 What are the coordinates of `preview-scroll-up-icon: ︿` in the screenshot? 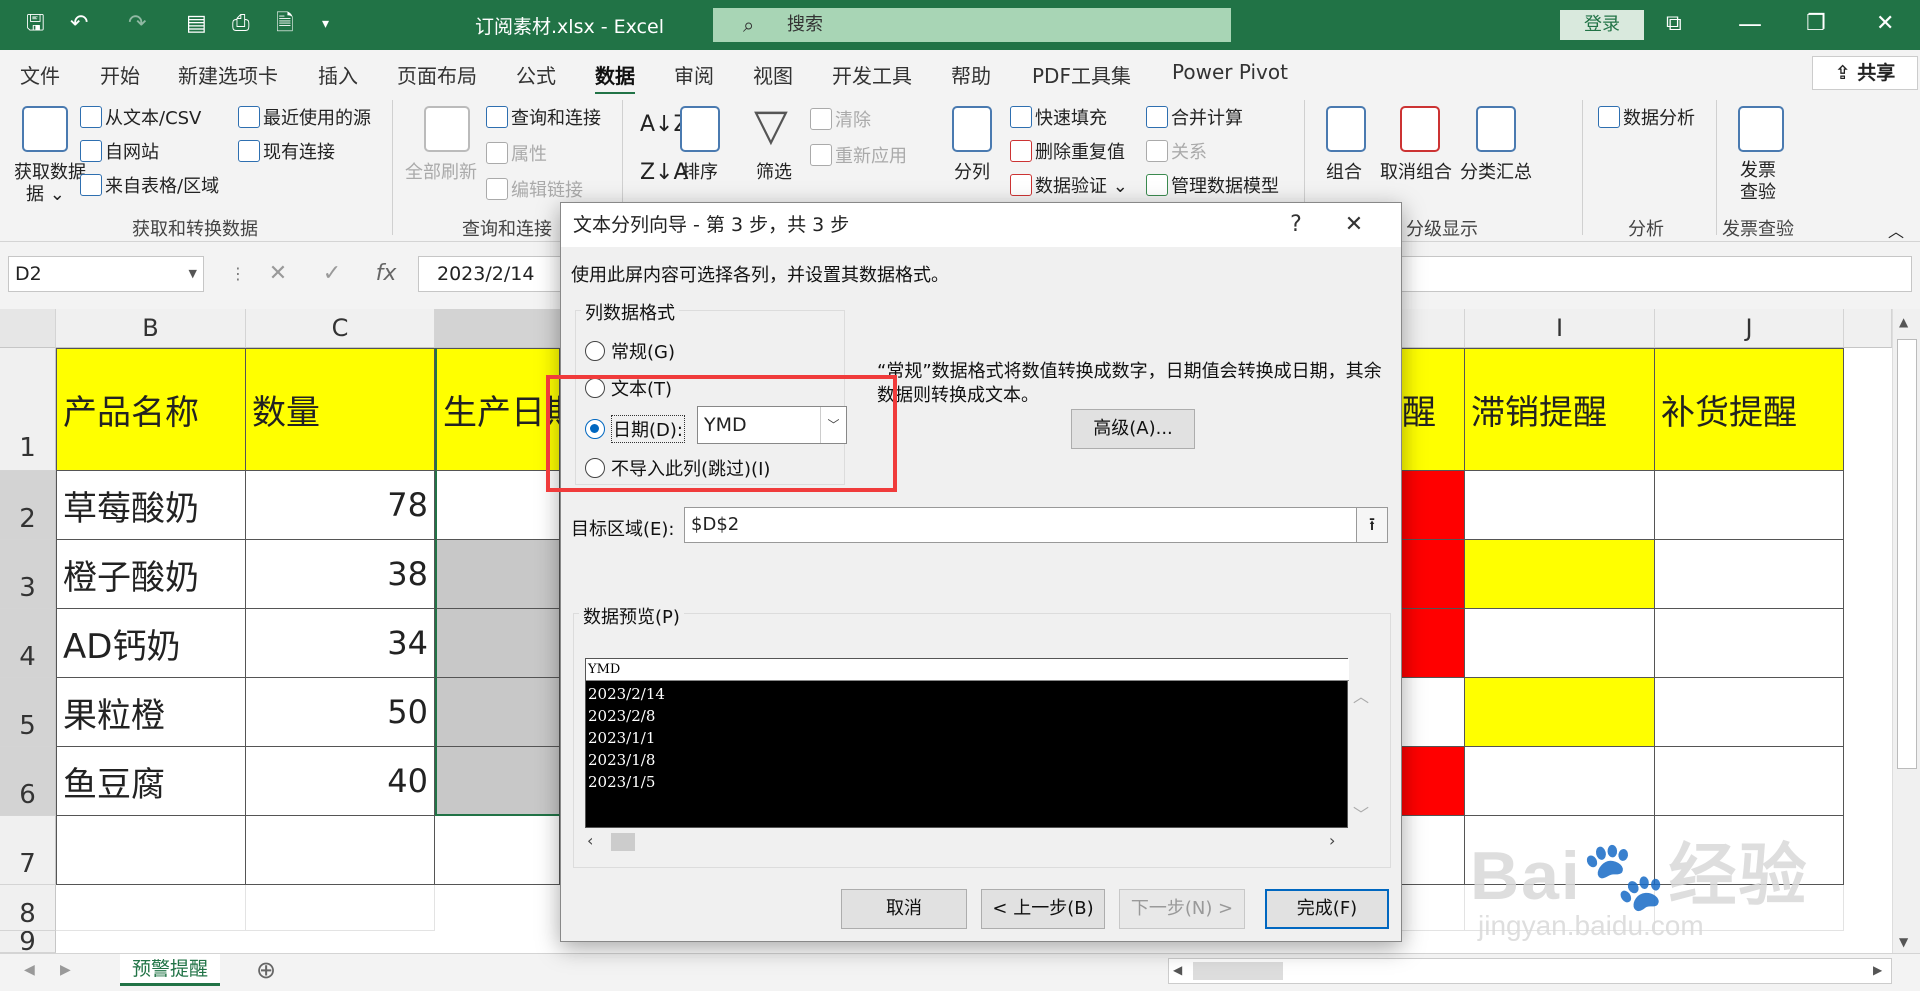 It's located at (1361, 695).